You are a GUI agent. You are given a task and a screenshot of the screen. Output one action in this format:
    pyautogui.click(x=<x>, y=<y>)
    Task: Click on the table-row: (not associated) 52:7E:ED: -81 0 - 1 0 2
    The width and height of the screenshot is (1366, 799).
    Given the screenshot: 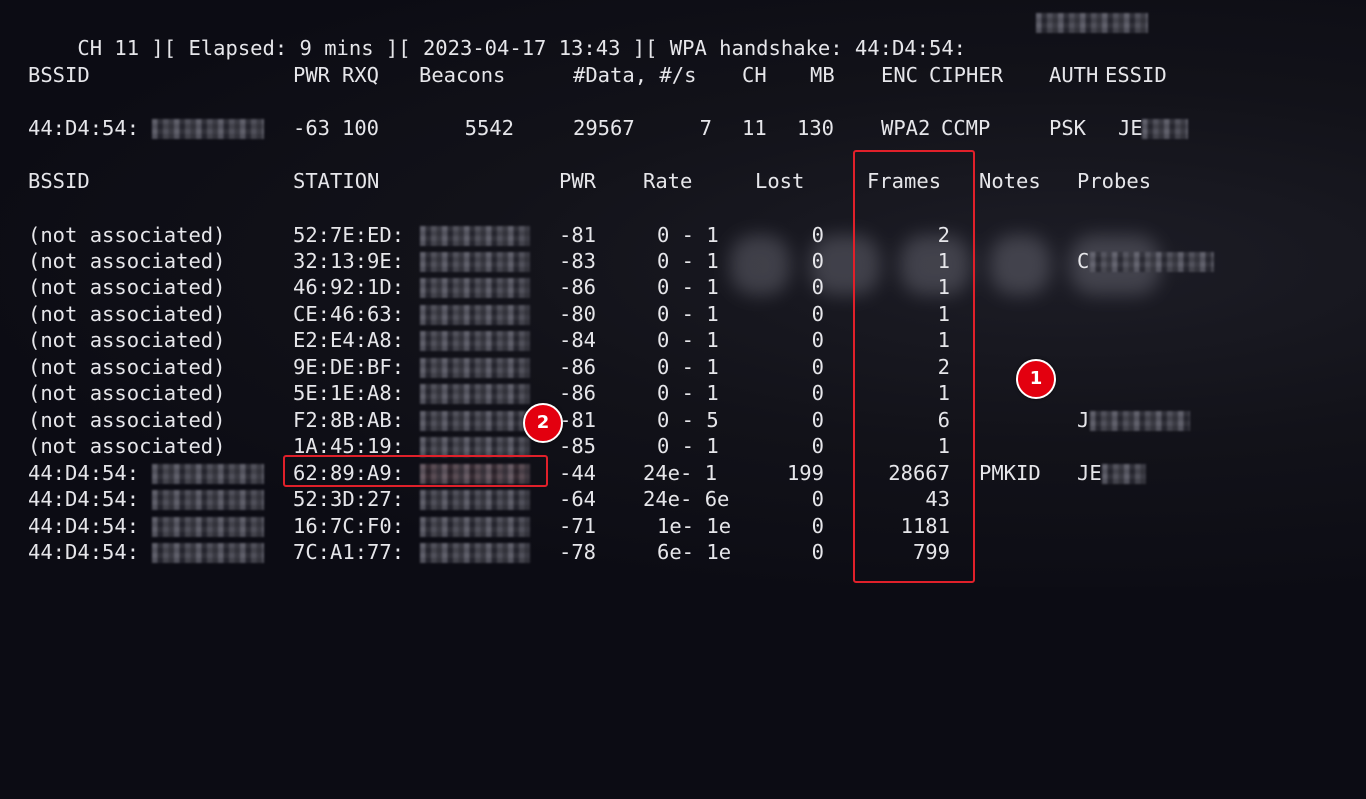 What is the action you would take?
    pyautogui.click(x=683, y=235)
    